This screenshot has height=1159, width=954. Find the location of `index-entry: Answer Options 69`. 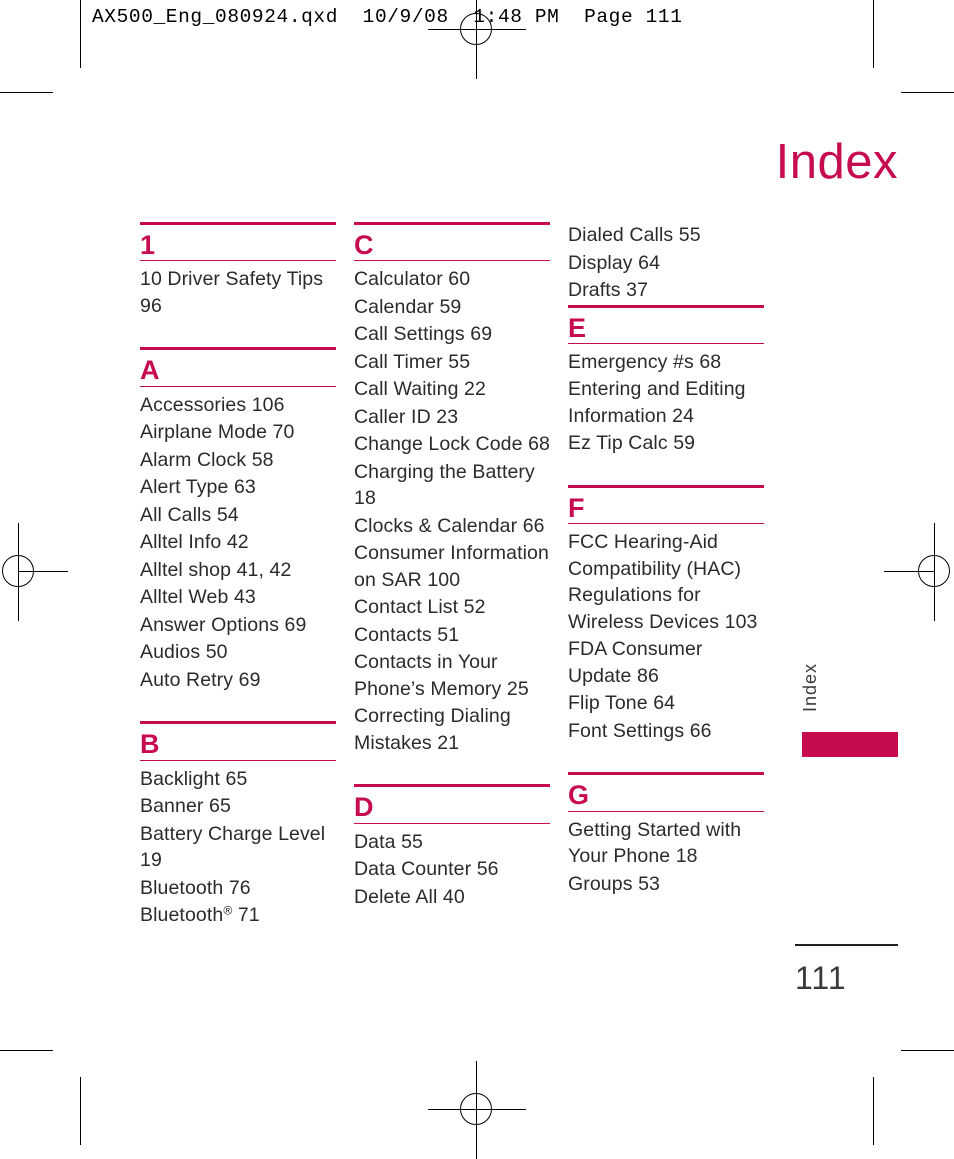

index-entry: Answer Options 69 is located at coordinates (223, 624).